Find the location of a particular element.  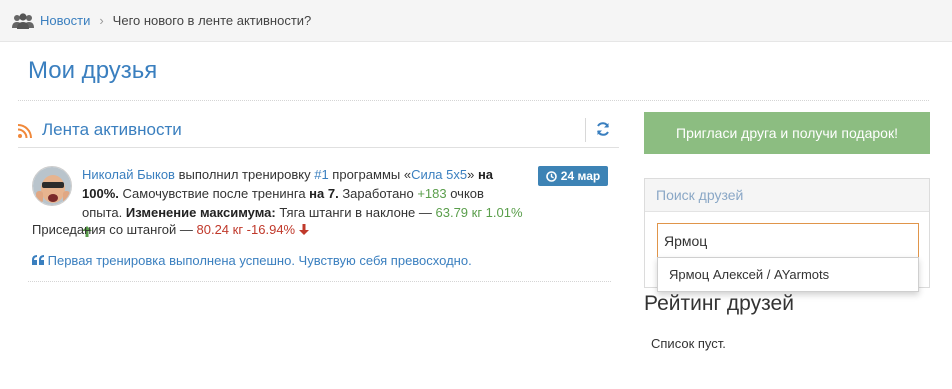

breadcrumb-home-link: Новости is located at coordinates (65, 20).